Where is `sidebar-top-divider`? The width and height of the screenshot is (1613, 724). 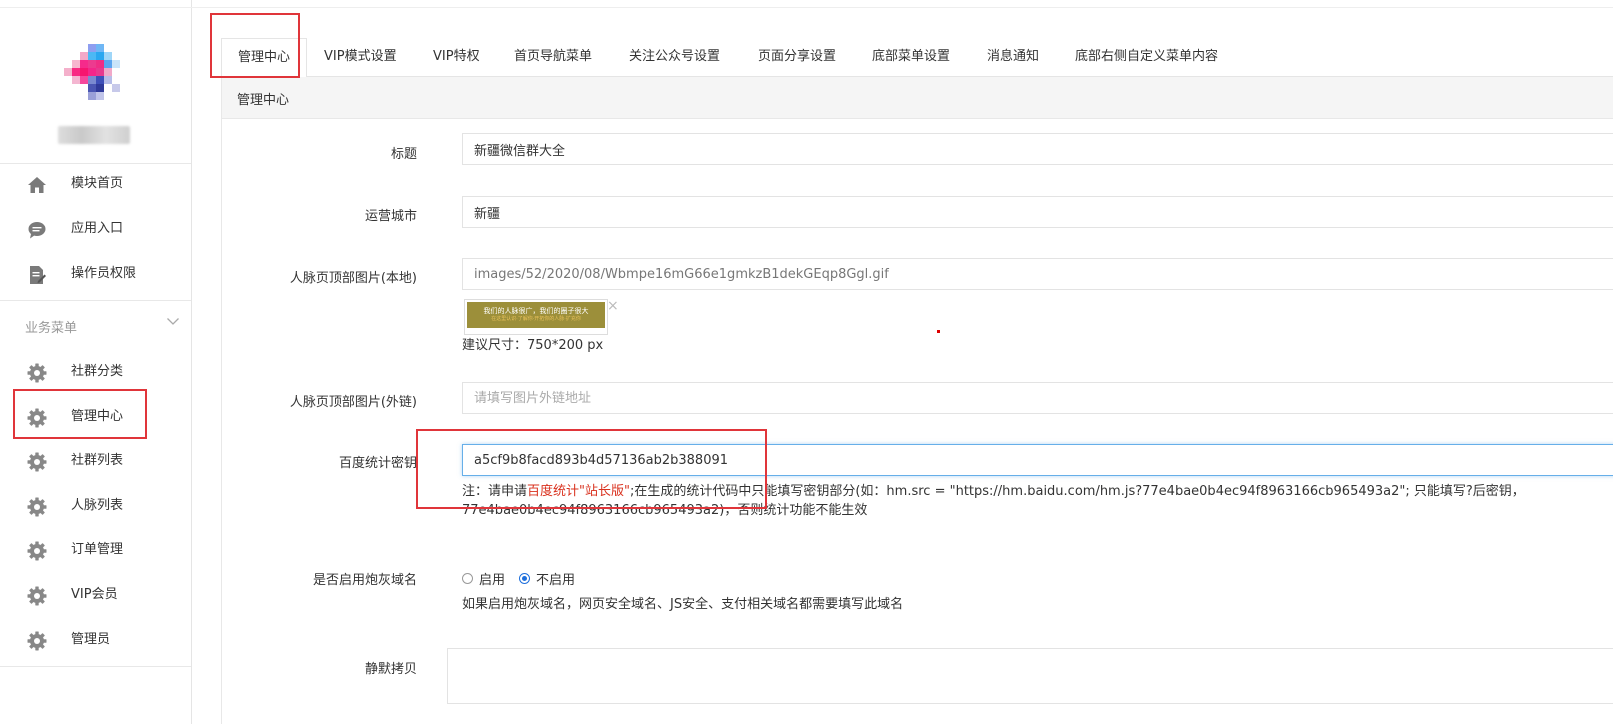
sidebar-top-divider is located at coordinates (95, 7).